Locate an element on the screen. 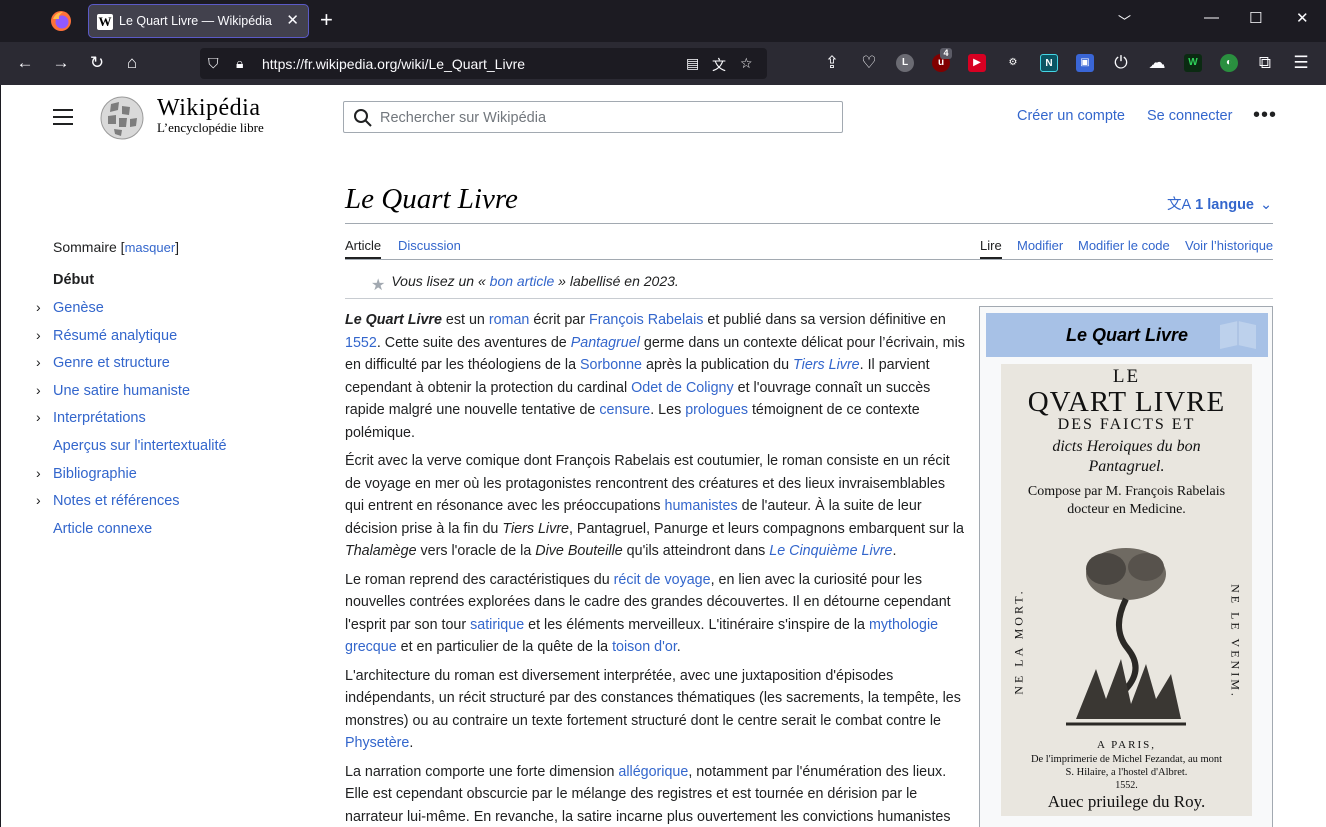  language-button: 文A 1 langue ⌄ is located at coordinates (1219, 203).